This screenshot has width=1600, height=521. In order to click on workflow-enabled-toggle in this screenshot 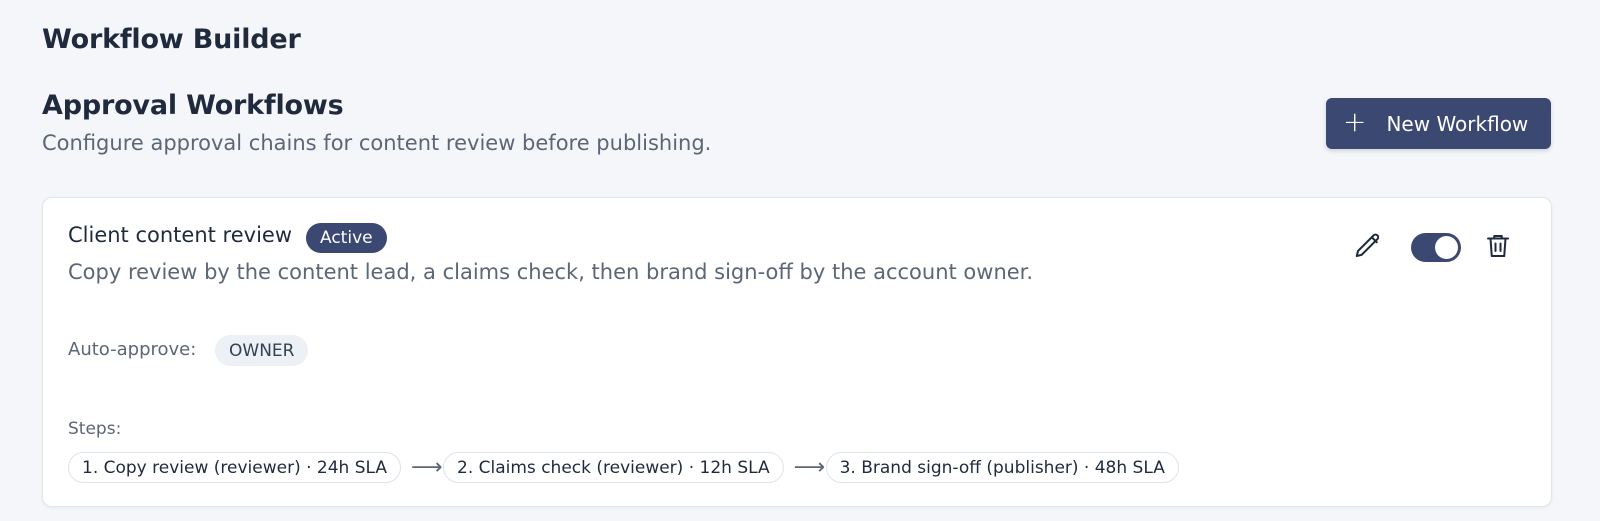, I will do `click(1436, 247)`.